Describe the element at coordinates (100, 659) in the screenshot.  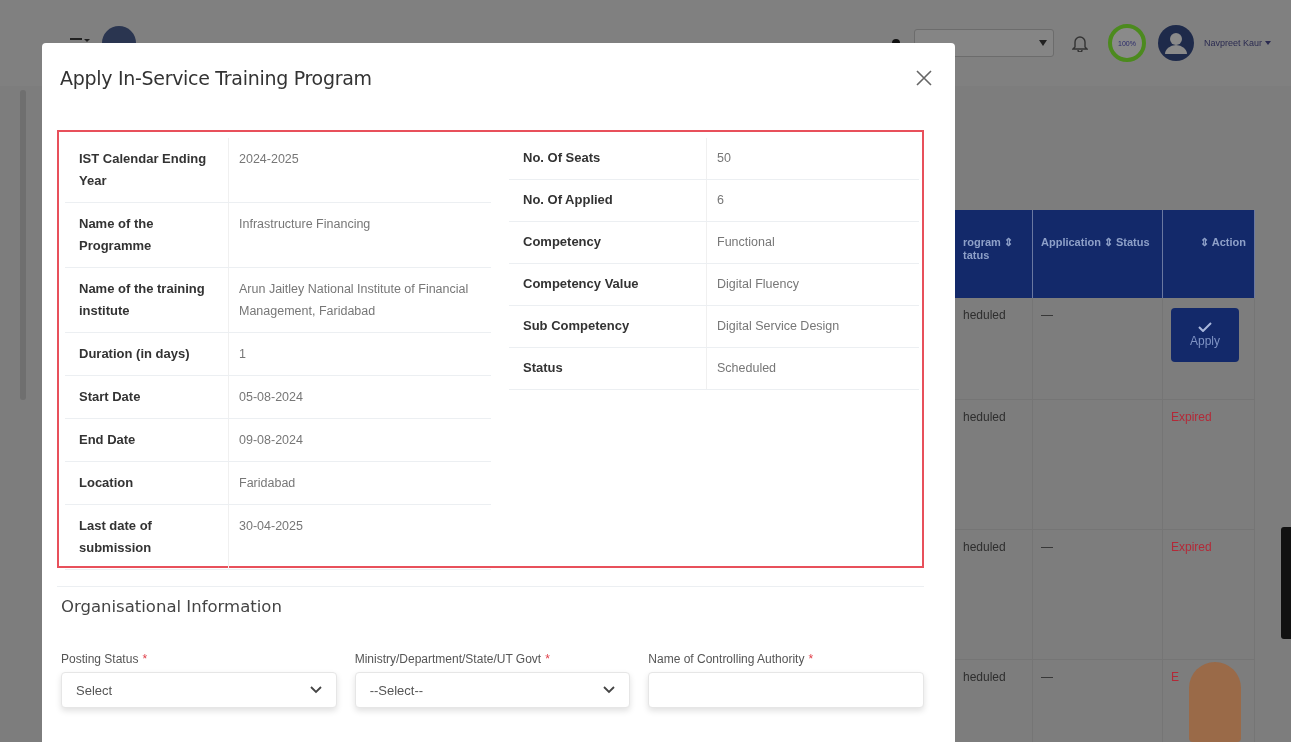
I see `field-label: Posting Status` at that location.